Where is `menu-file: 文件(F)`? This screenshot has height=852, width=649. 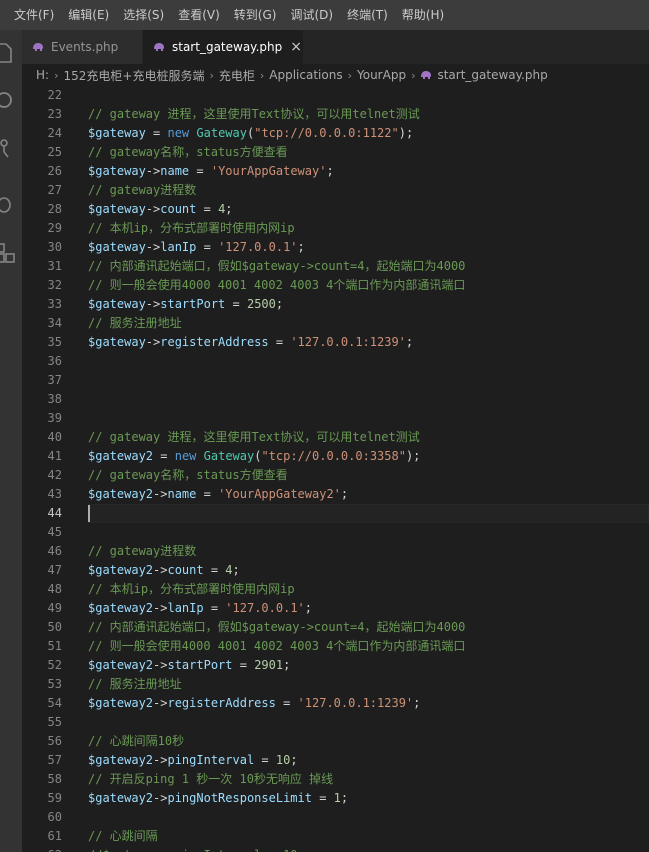 menu-file: 文件(F) is located at coordinates (30, 15).